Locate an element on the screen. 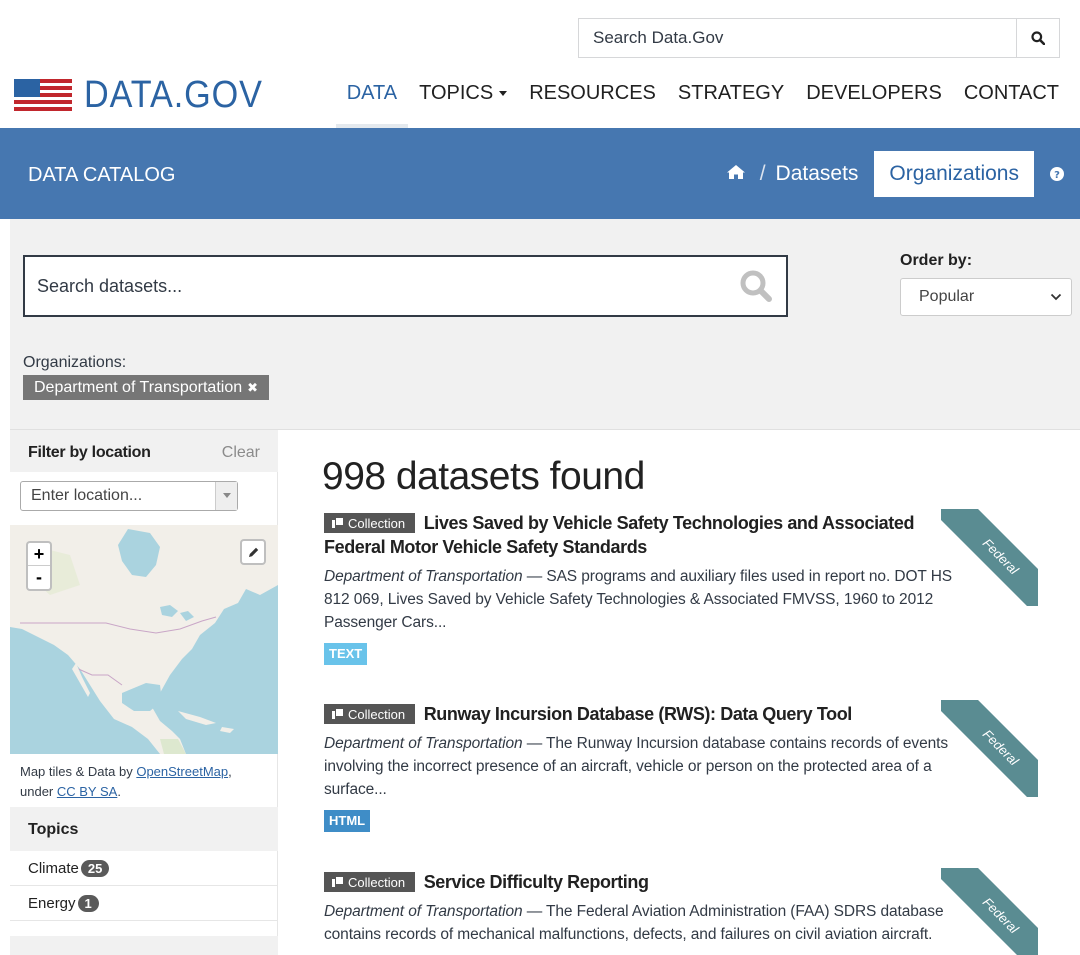 This screenshot has width=1080, height=955. nav-contact-label: CONTACT is located at coordinates (1011, 93).